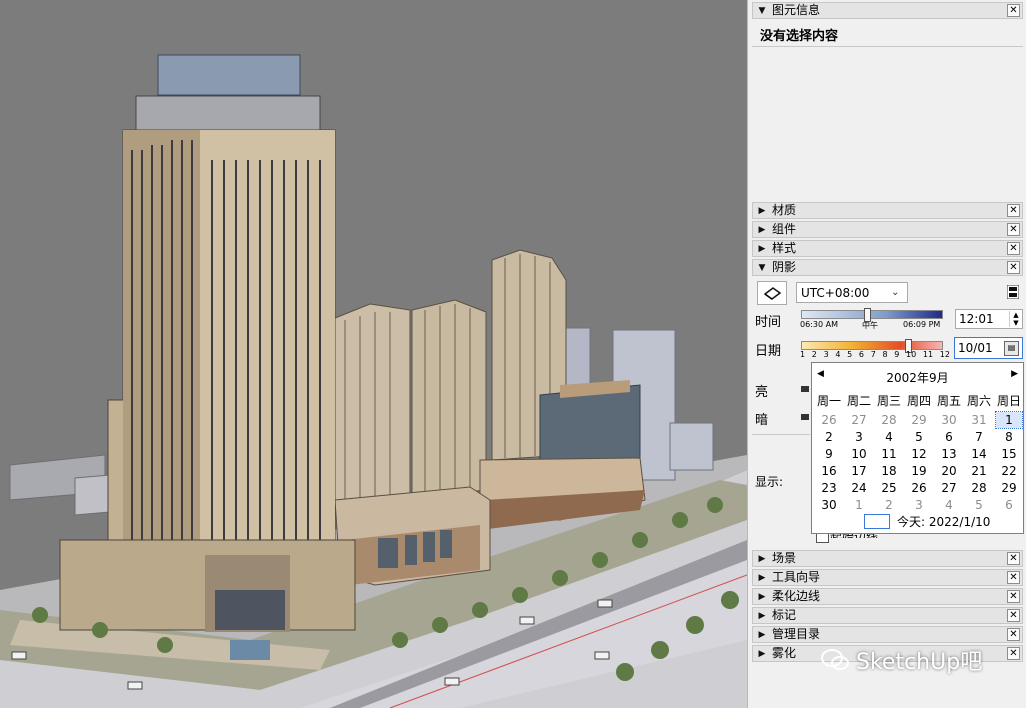  Describe the element at coordinates (828, 401) in the screenshot. I see `weekday-header: 周一` at that location.